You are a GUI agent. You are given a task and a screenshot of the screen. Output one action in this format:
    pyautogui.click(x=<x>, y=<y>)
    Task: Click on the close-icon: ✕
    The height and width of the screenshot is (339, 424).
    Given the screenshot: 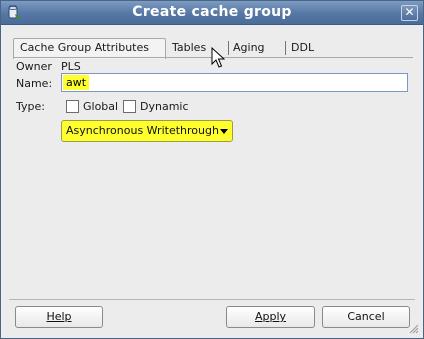 What is the action you would take?
    pyautogui.click(x=409, y=12)
    